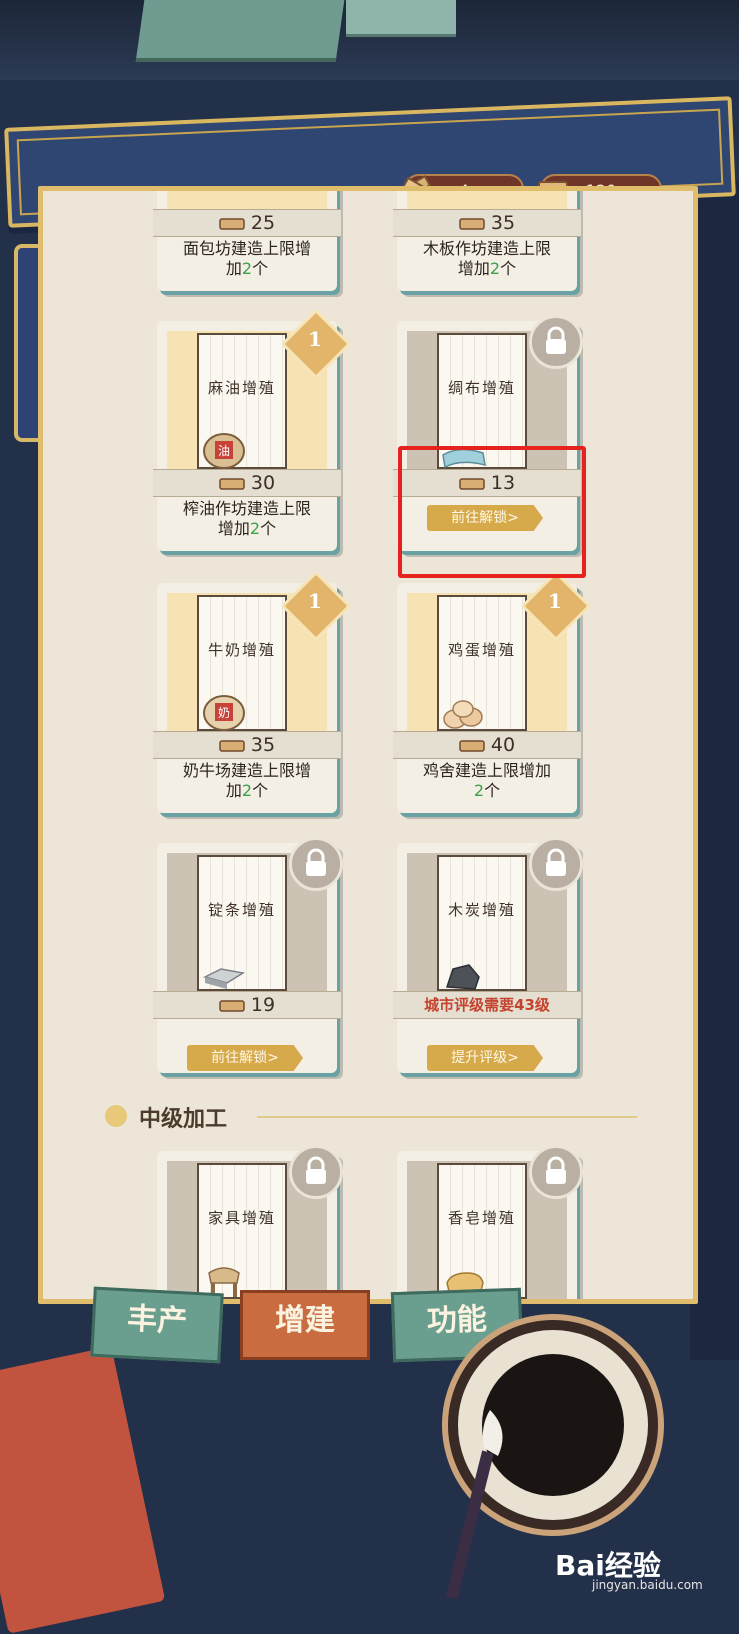  What do you see at coordinates (183, 1119) in the screenshot?
I see `section-title: 中级加工` at bounding box center [183, 1119].